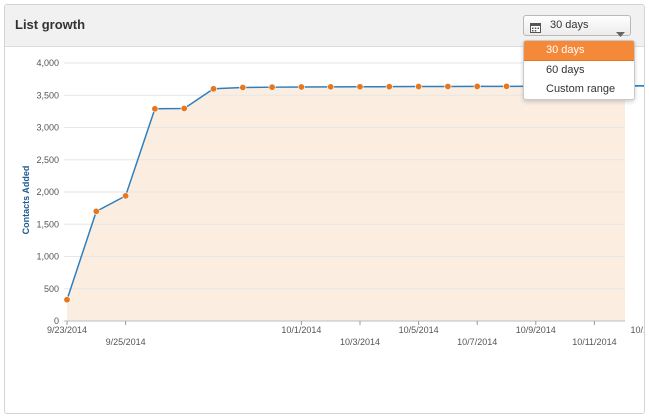  Describe the element at coordinates (47, 192) in the screenshot. I see `y-tick-label: 2,000` at that location.